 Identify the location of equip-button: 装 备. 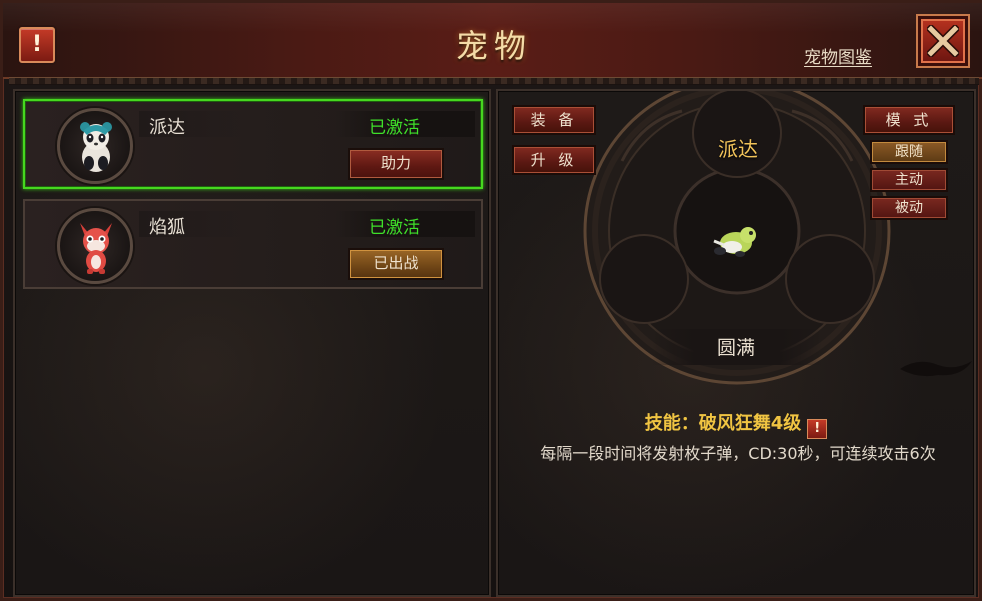
(554, 120).